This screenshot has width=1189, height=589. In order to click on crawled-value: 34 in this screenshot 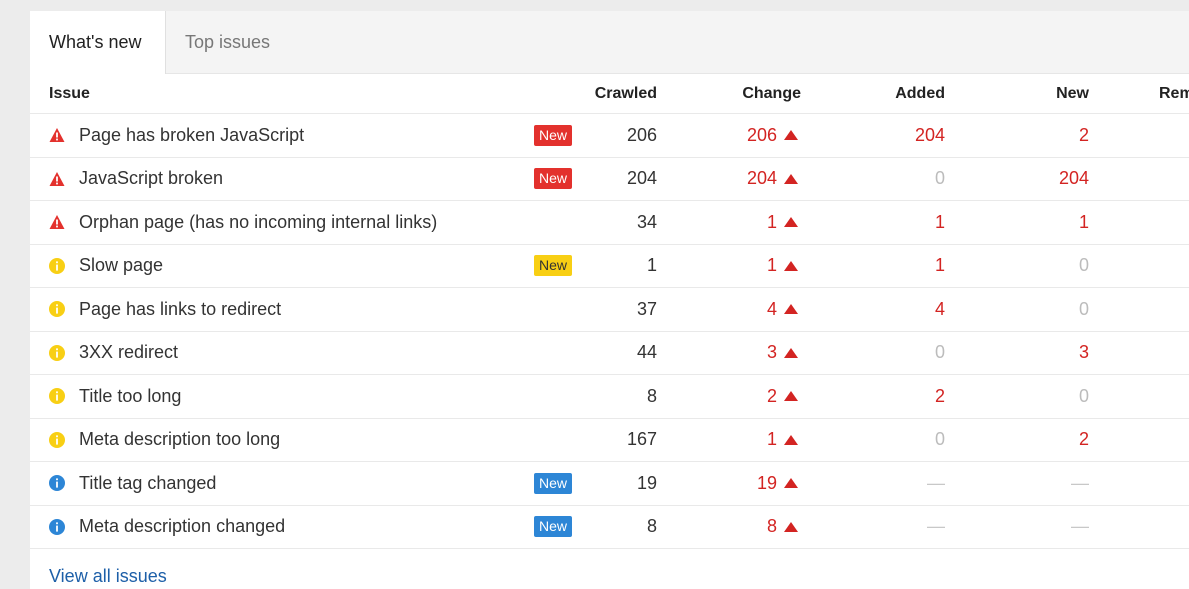, I will do `click(647, 222)`.